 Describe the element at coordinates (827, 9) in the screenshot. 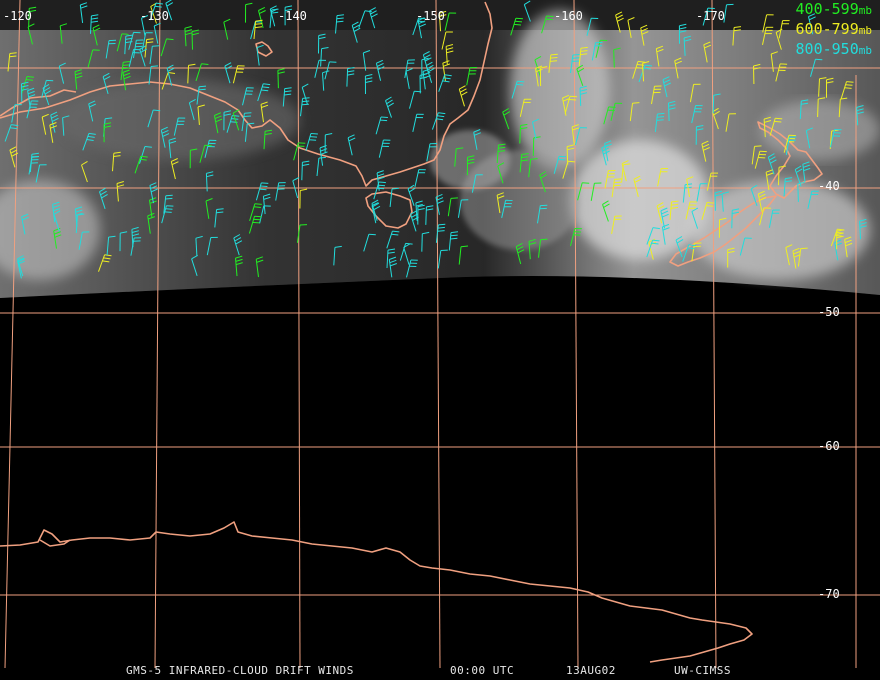

I see `legend-range: 400-599` at that location.